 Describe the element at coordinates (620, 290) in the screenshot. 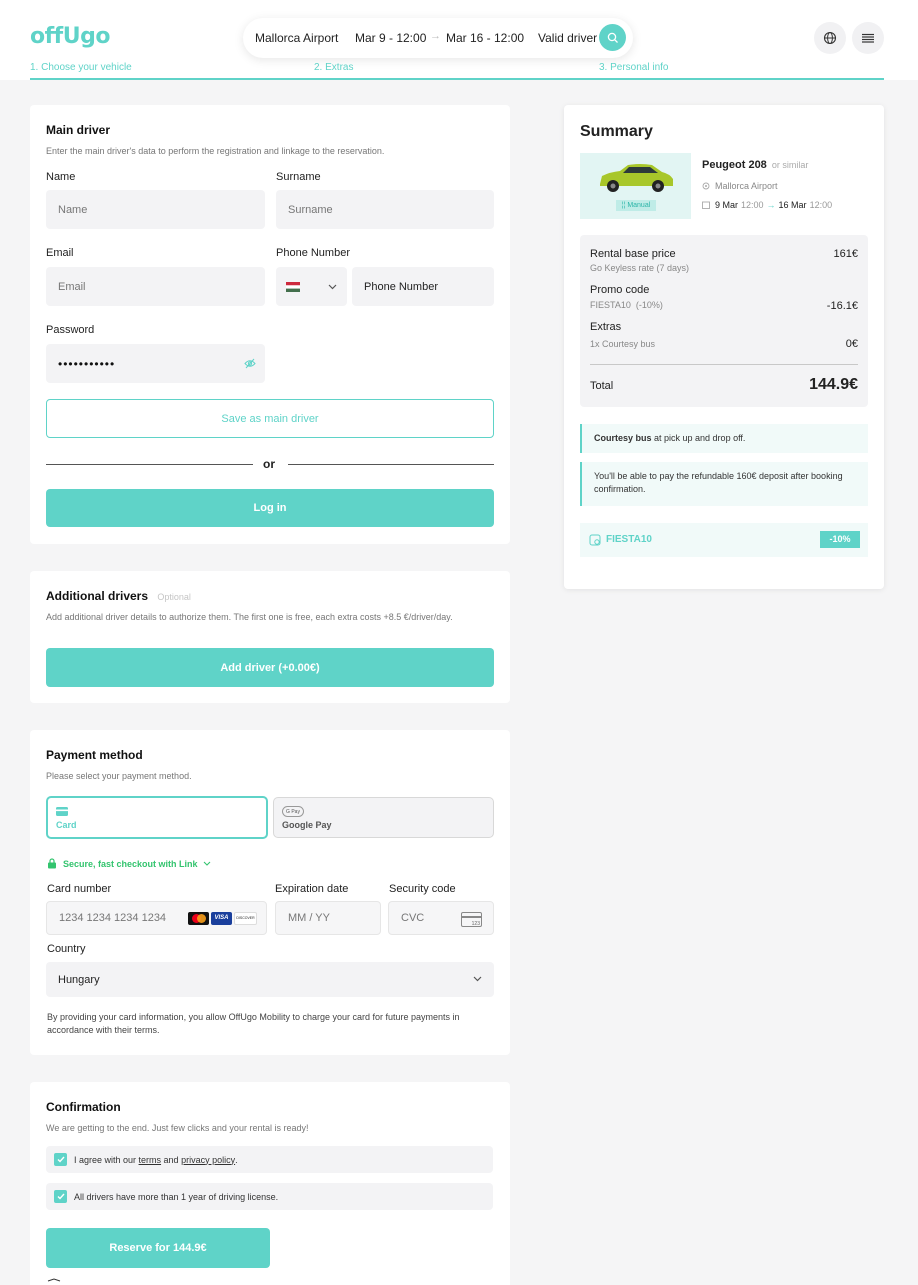

I see `promo-label: Promo code` at that location.